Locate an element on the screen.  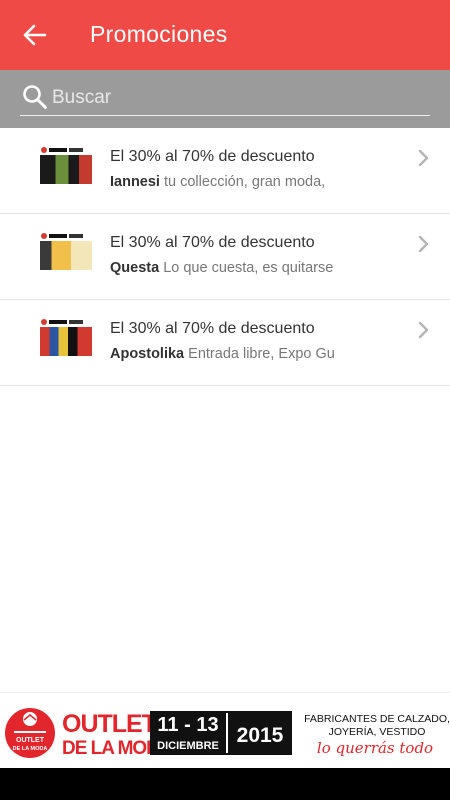
search-icon is located at coordinates (35, 97).